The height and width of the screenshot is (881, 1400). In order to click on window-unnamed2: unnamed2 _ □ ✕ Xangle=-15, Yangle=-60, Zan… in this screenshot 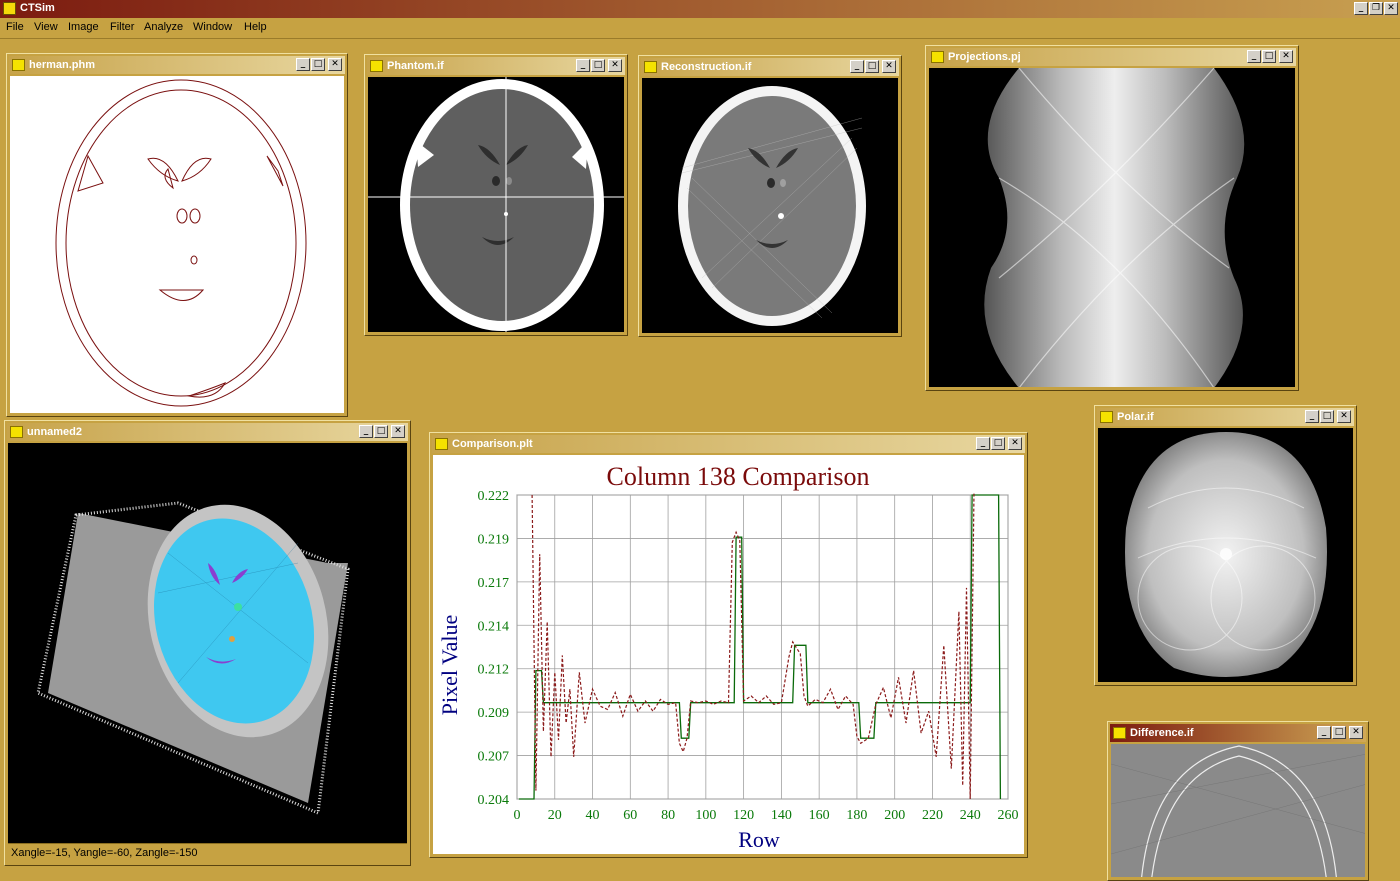, I will do `click(207, 643)`.